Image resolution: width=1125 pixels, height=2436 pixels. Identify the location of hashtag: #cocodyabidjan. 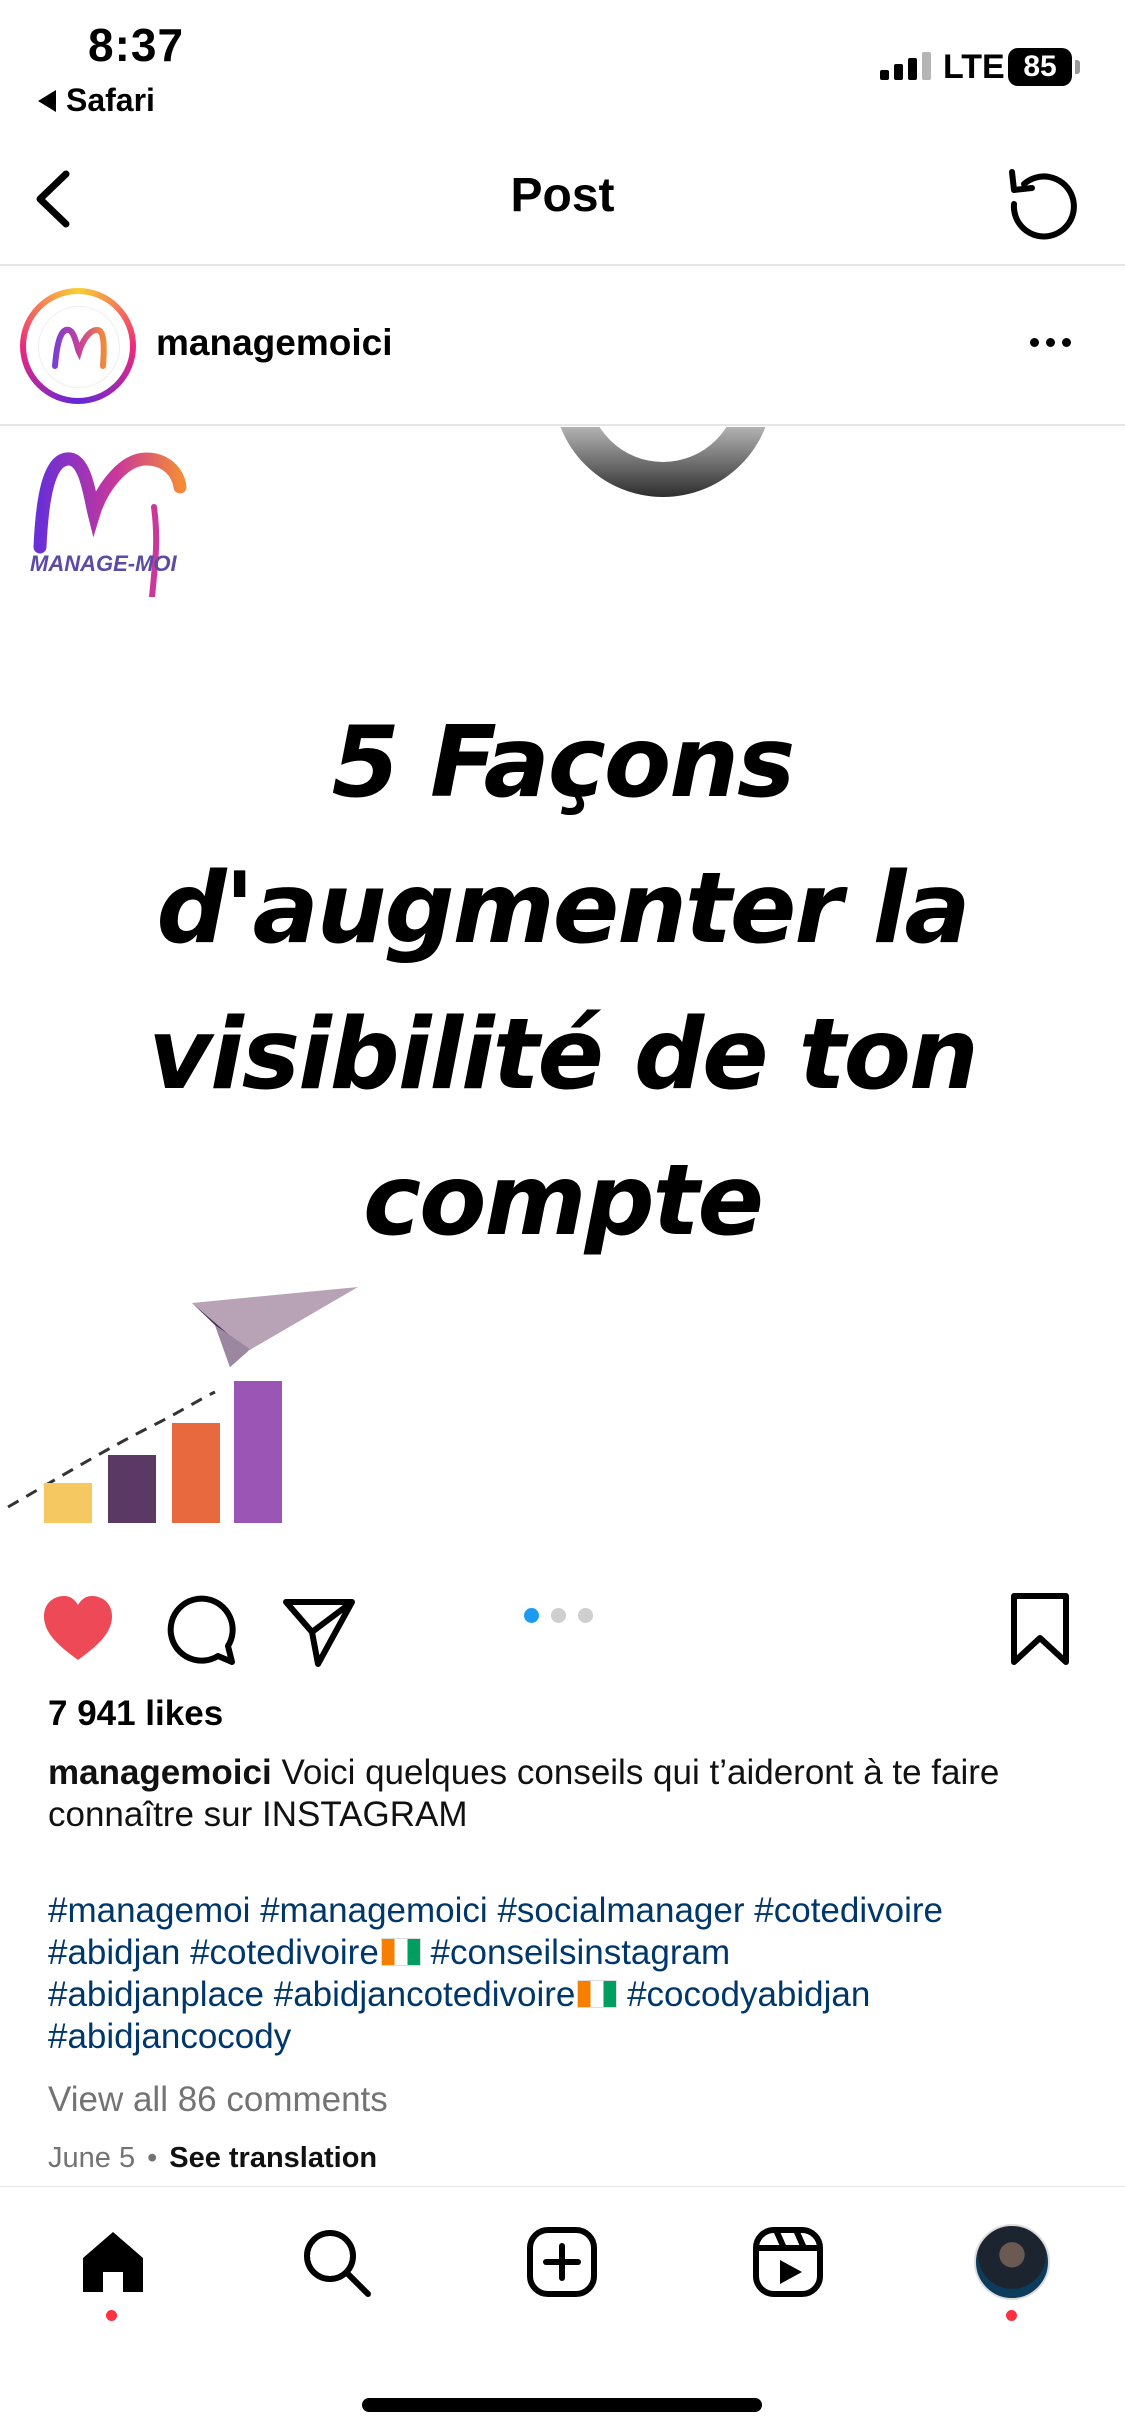
(748, 1994).